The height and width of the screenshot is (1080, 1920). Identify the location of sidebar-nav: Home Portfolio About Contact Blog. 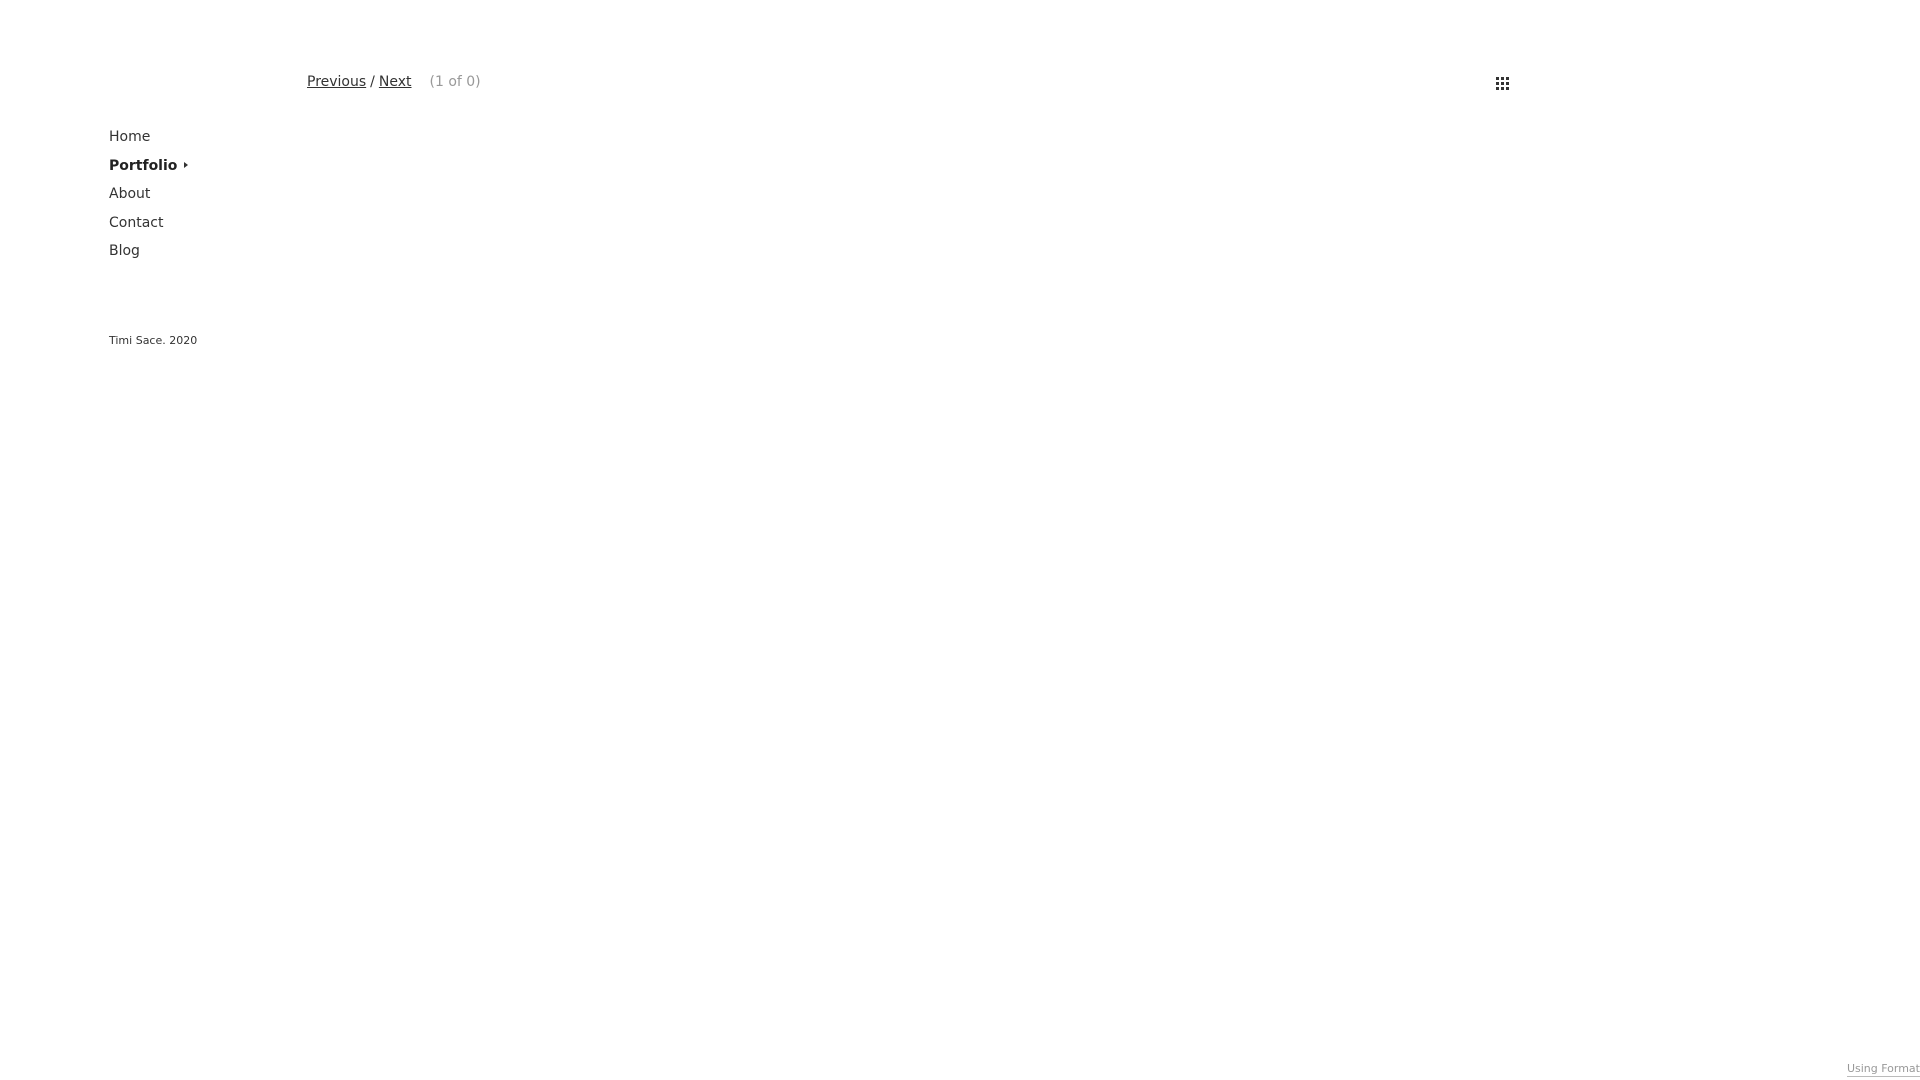
(149, 199).